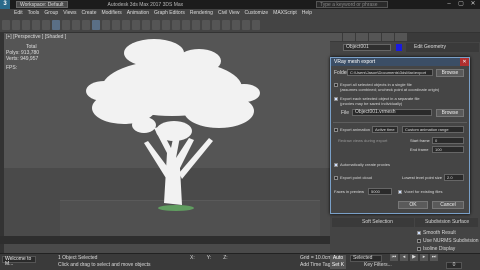  Describe the element at coordinates (36, 37) in the screenshot. I see `viewport-label: [+] [Perspective ] [Shaded ]` at that location.